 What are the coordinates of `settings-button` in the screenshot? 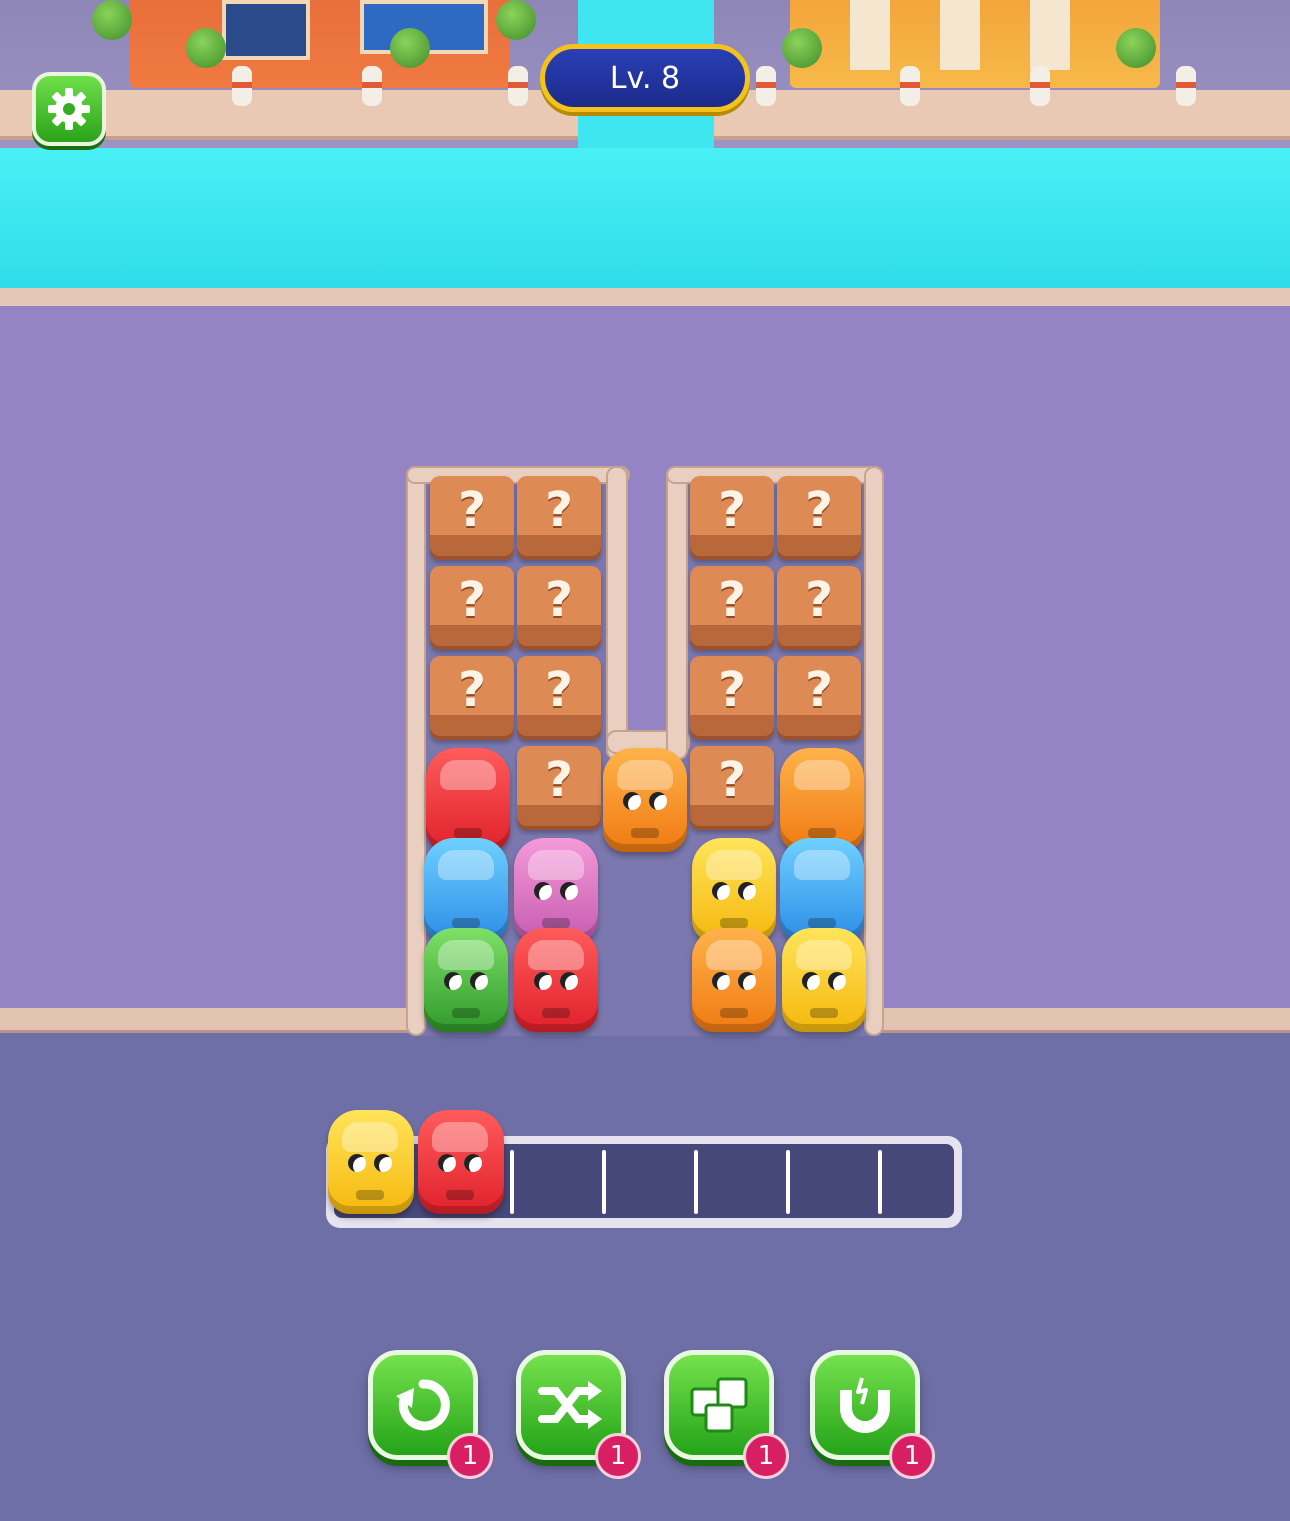 It's located at (69, 109).